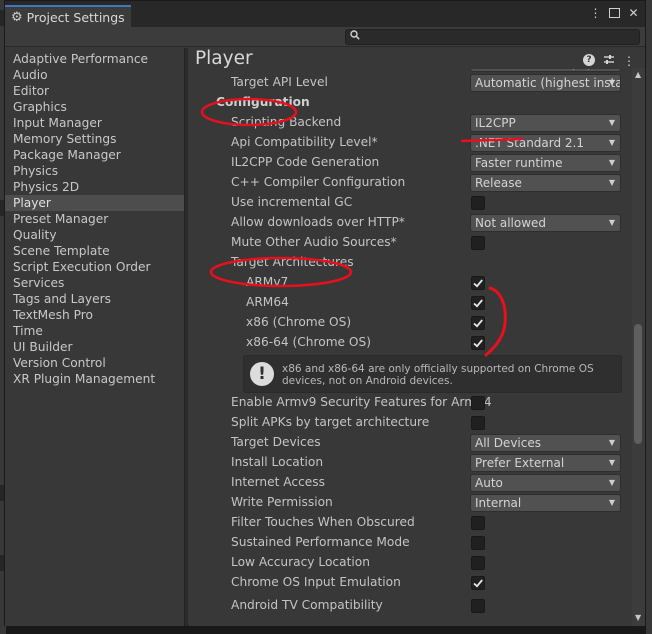  What do you see at coordinates (94, 139) in the screenshot?
I see `sidebar-item-memory-settings: Memory Settings` at bounding box center [94, 139].